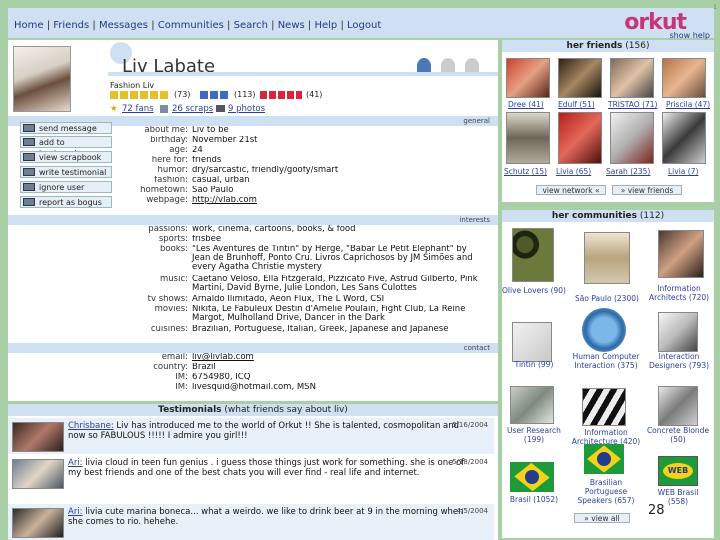 The image size is (720, 540). Describe the element at coordinates (534, 439) in the screenshot. I see `community-count: (199)` at that location.